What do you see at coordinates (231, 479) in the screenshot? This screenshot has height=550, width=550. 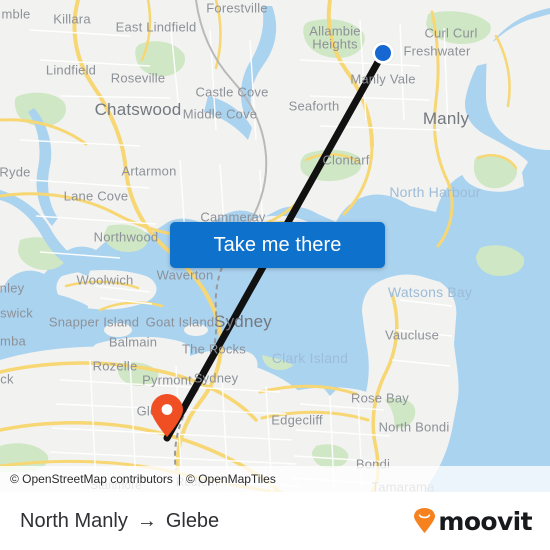 I see `attribution-tiles: © OpenMapTiles` at bounding box center [231, 479].